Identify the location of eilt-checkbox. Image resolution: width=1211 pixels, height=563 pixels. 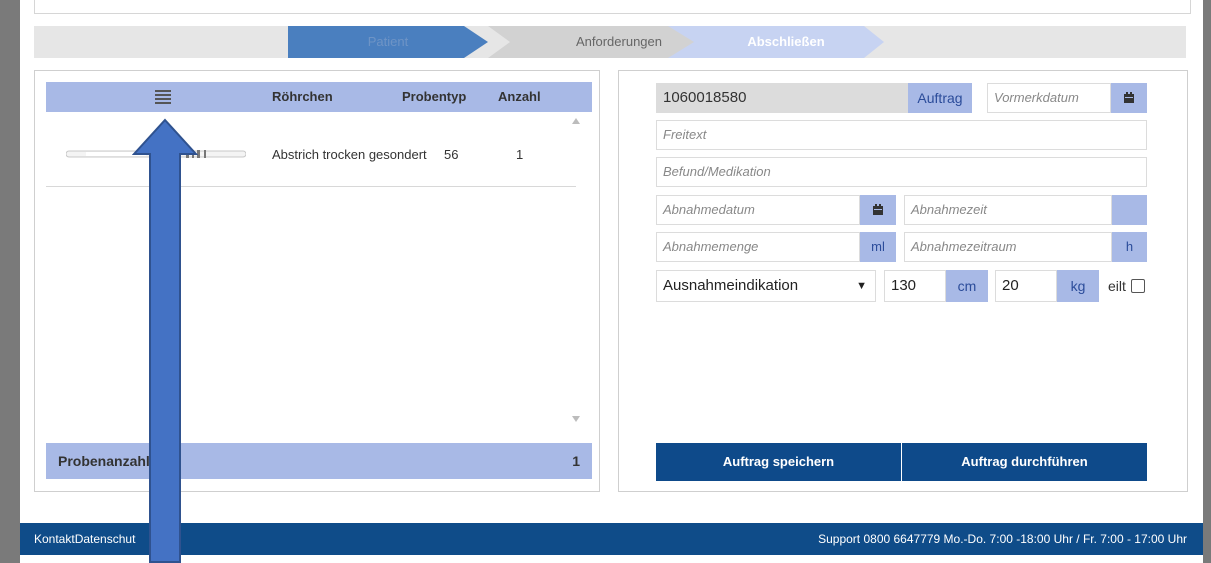
(1138, 286).